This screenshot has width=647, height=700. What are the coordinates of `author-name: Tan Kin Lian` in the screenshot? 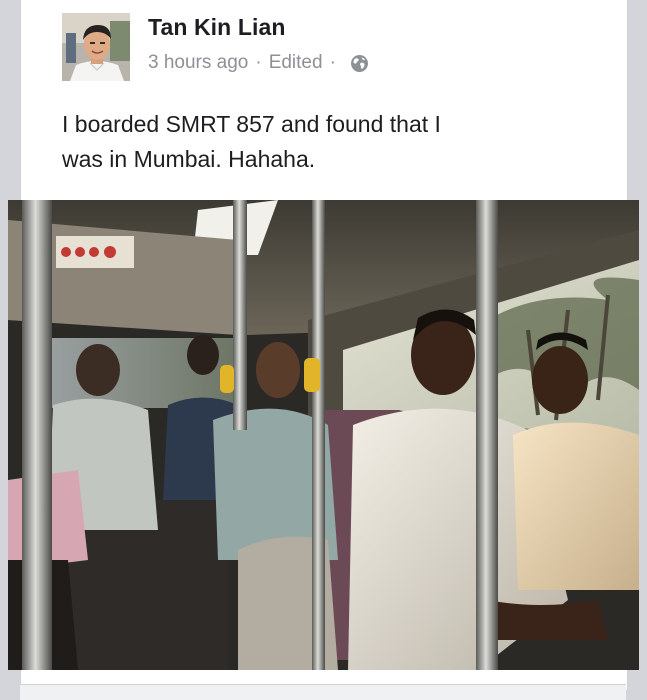 It's located at (217, 27).